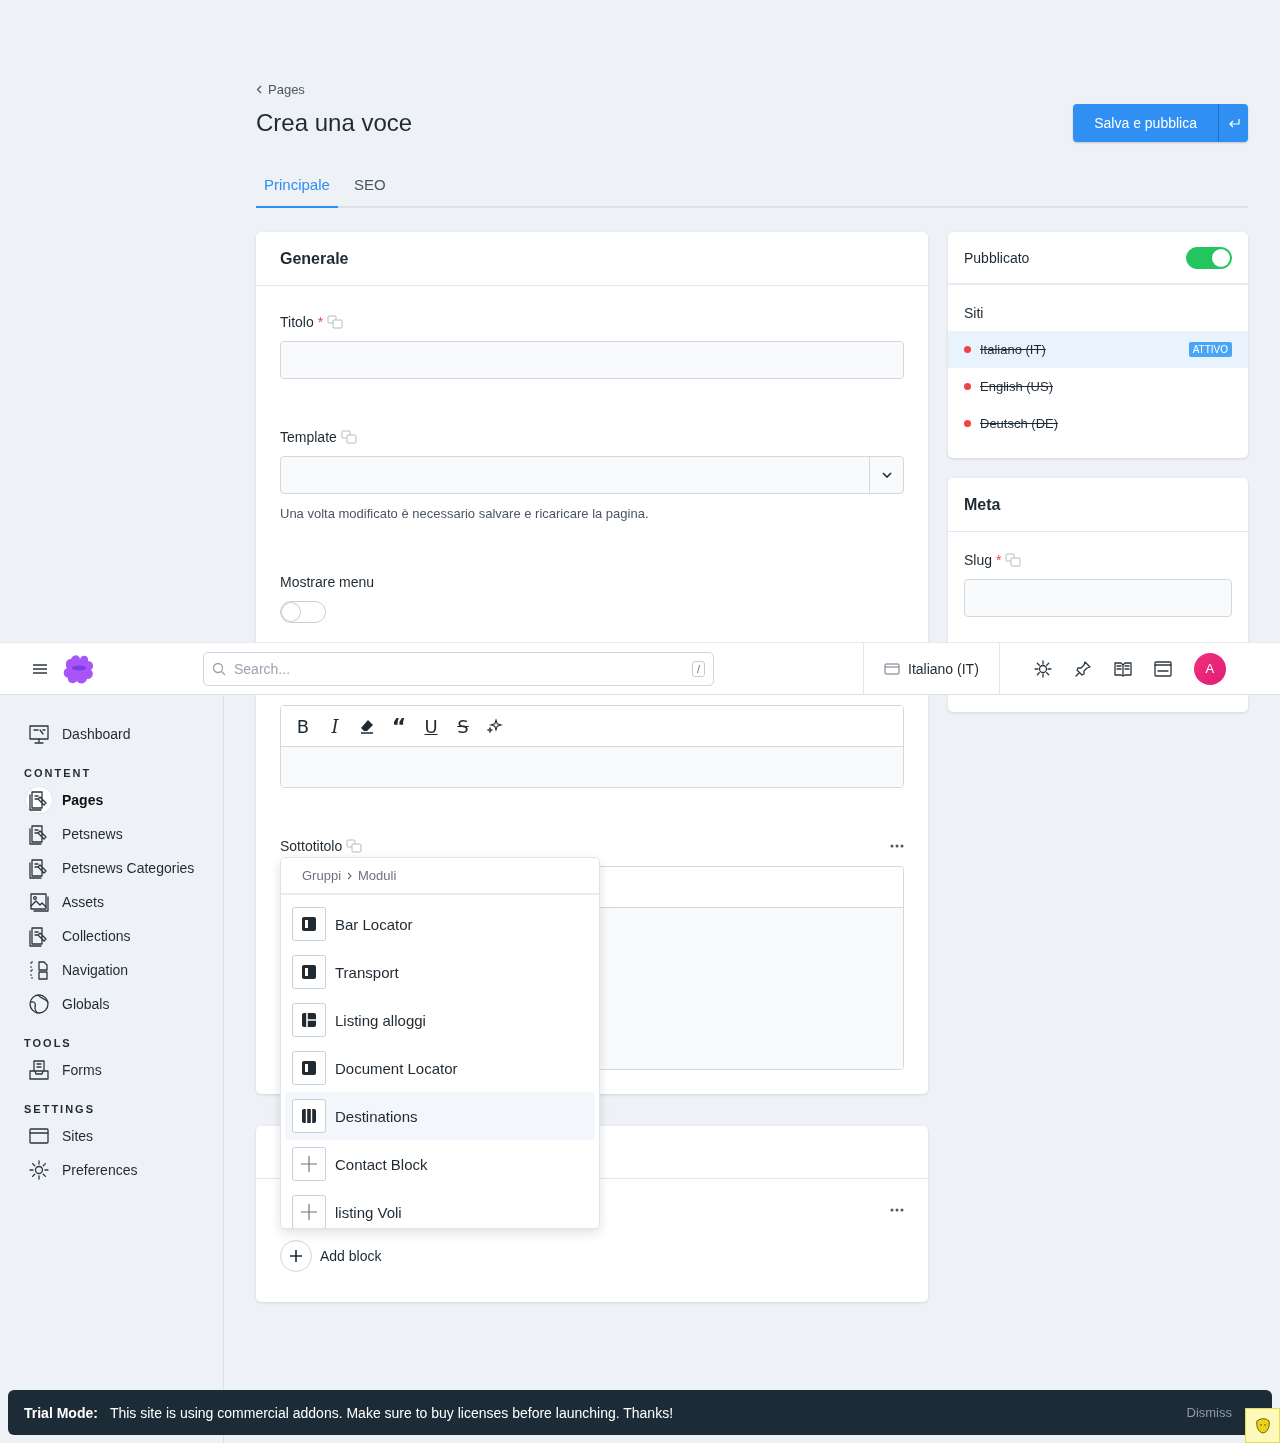 Image resolution: width=1280 pixels, height=1443 pixels. What do you see at coordinates (308, 437) in the screenshot?
I see `field-label: Template` at bounding box center [308, 437].